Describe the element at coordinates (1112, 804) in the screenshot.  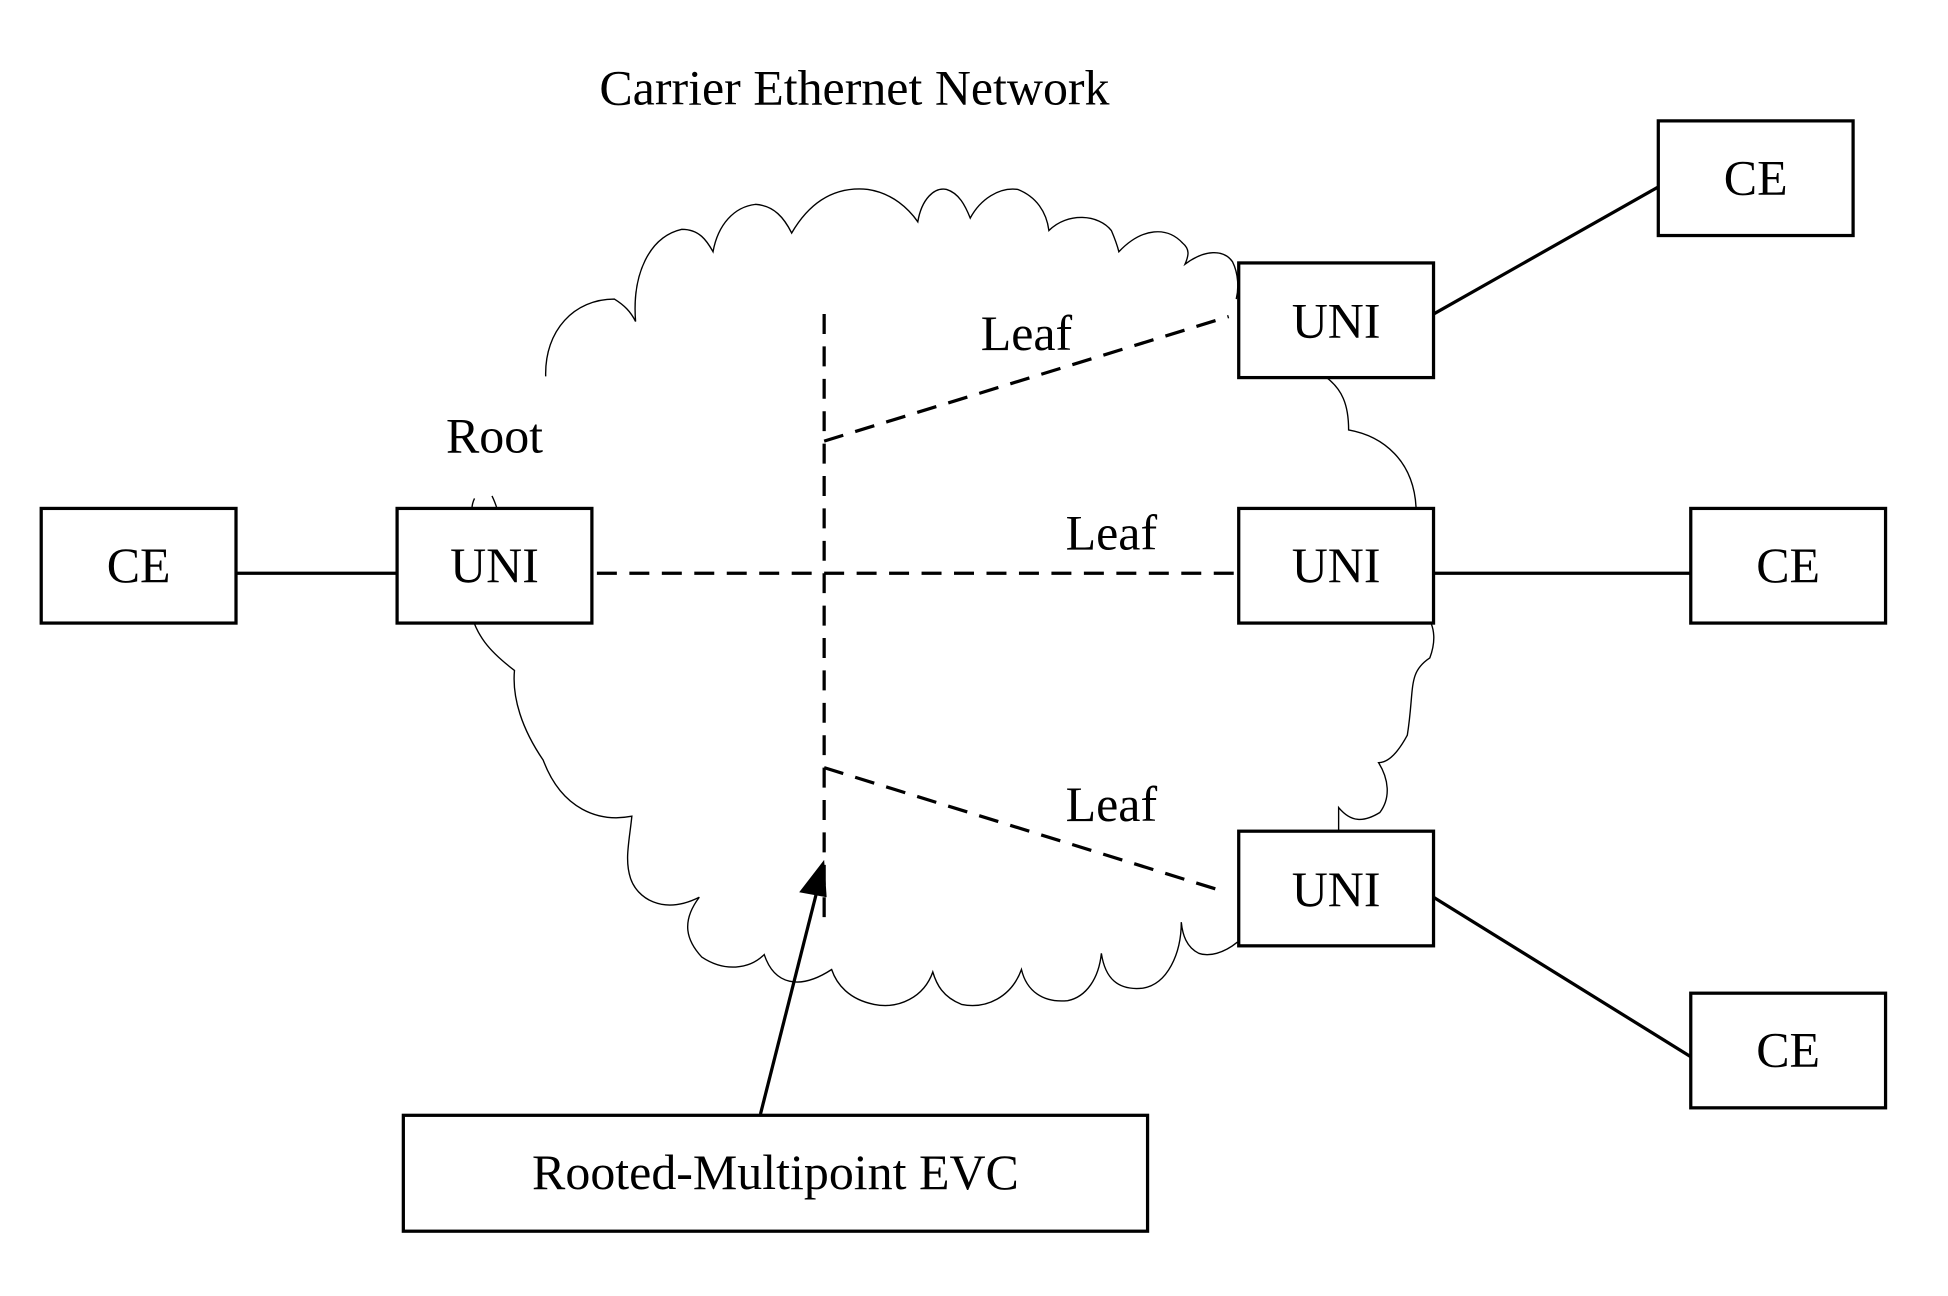
I see `leaf3-label: Leaf` at that location.